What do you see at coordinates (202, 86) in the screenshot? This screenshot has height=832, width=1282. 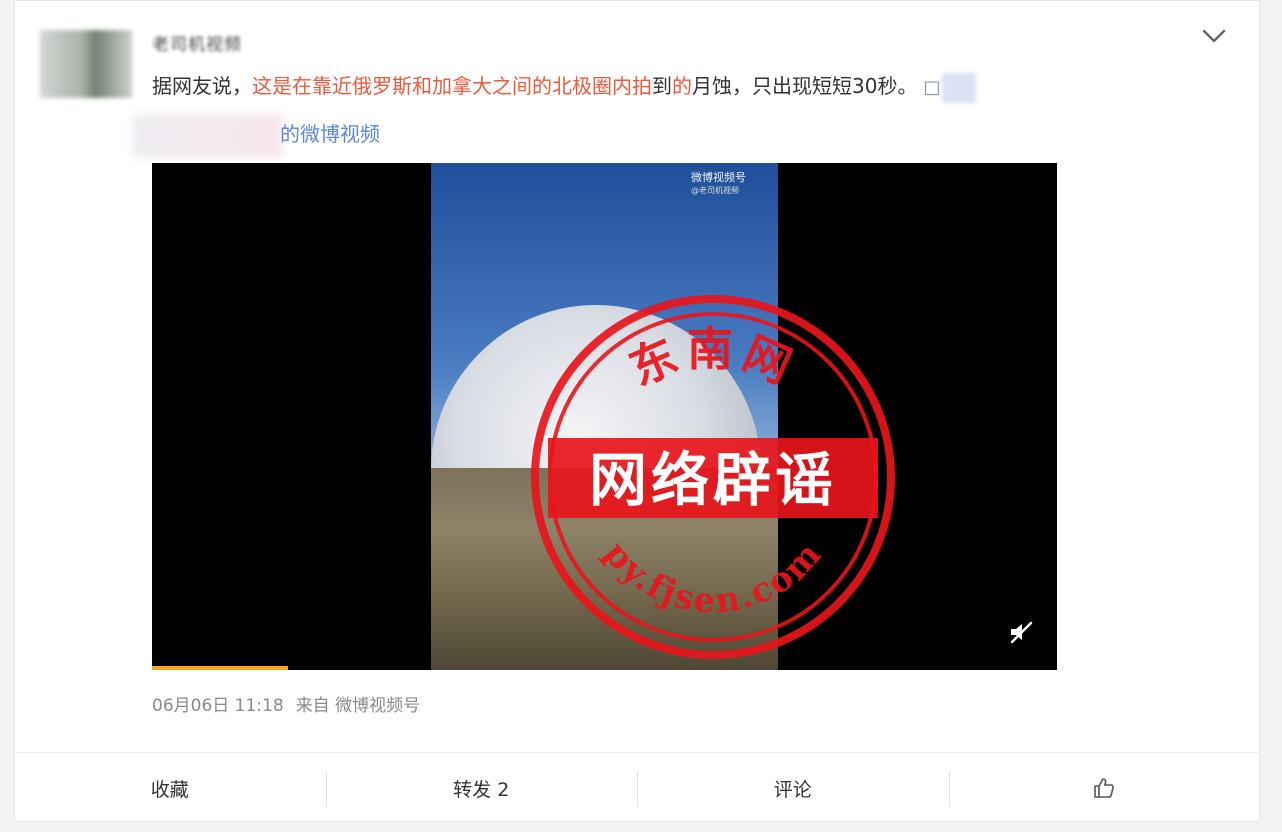 I see `post-text-prefix: 据网友说，` at bounding box center [202, 86].